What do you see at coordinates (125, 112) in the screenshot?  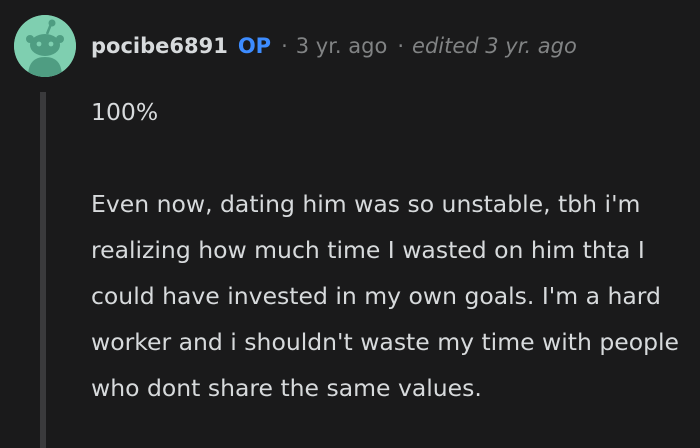 I see `comment-paragraph: 100%` at bounding box center [125, 112].